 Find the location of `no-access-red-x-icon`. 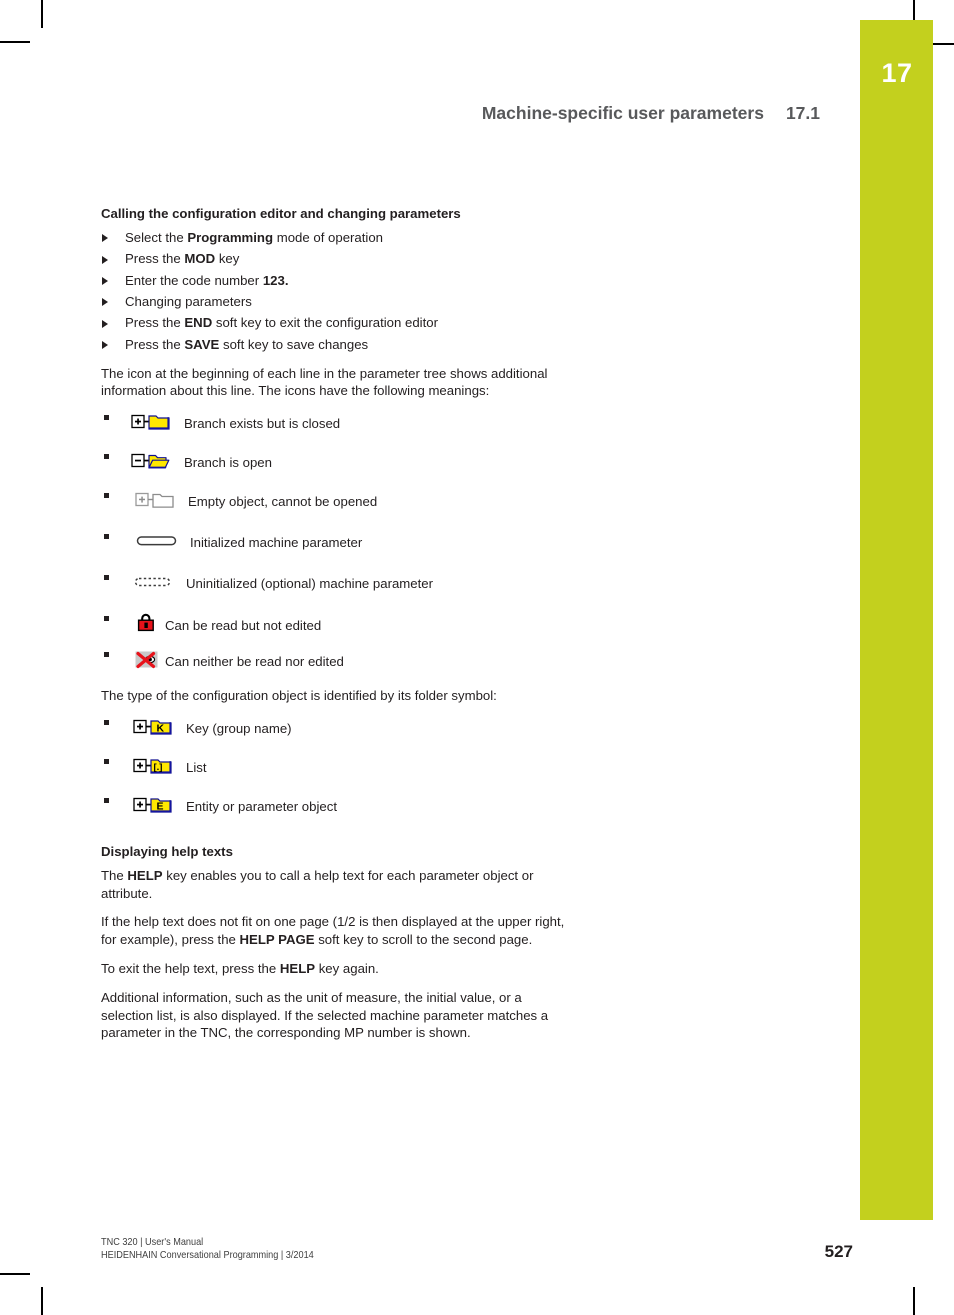

no-access-red-x-icon is located at coordinates (147, 661).